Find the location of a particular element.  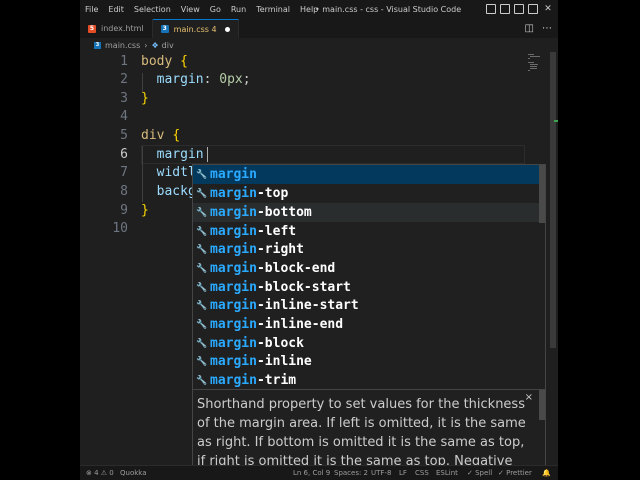

suggestion-item: 🔧 margin -block-start is located at coordinates (369, 287).